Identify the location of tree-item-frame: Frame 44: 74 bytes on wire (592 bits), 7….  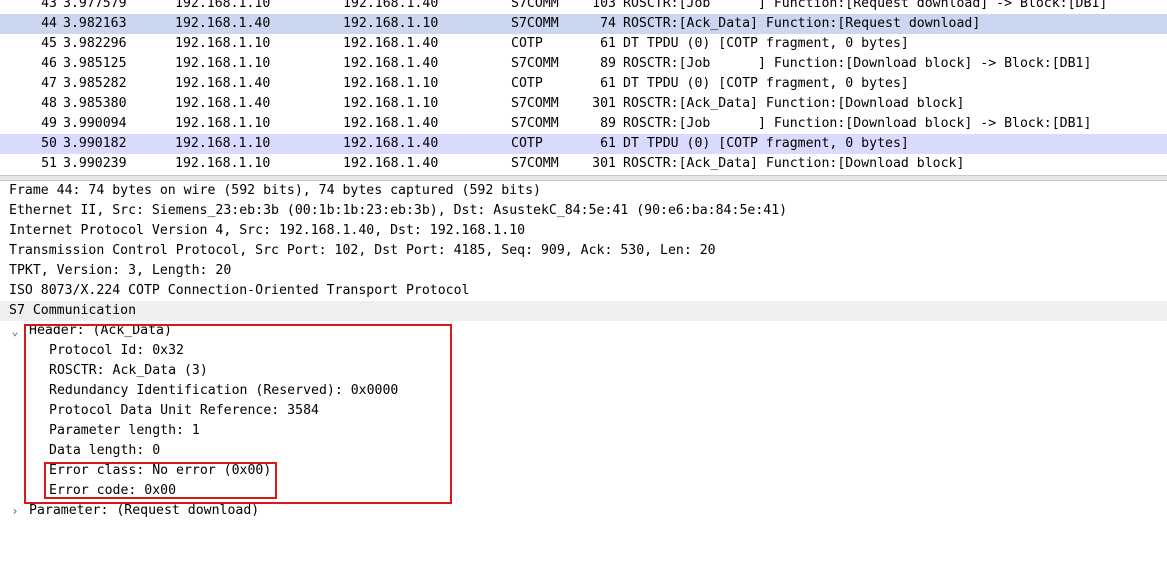
(583, 191).